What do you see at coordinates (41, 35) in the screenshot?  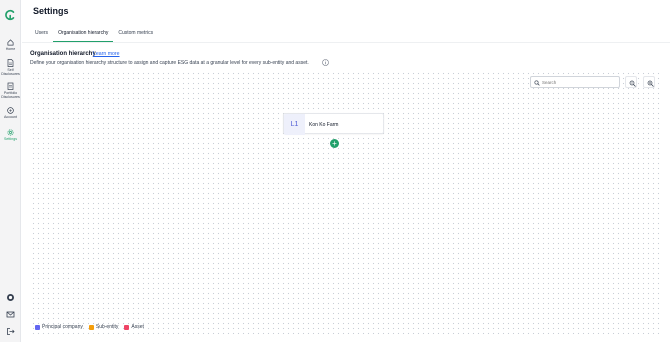 I see `tab-users: Users` at bounding box center [41, 35].